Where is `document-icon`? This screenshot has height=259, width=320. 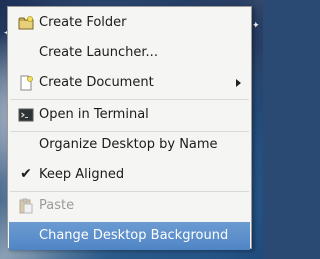
document-icon is located at coordinates (26, 83).